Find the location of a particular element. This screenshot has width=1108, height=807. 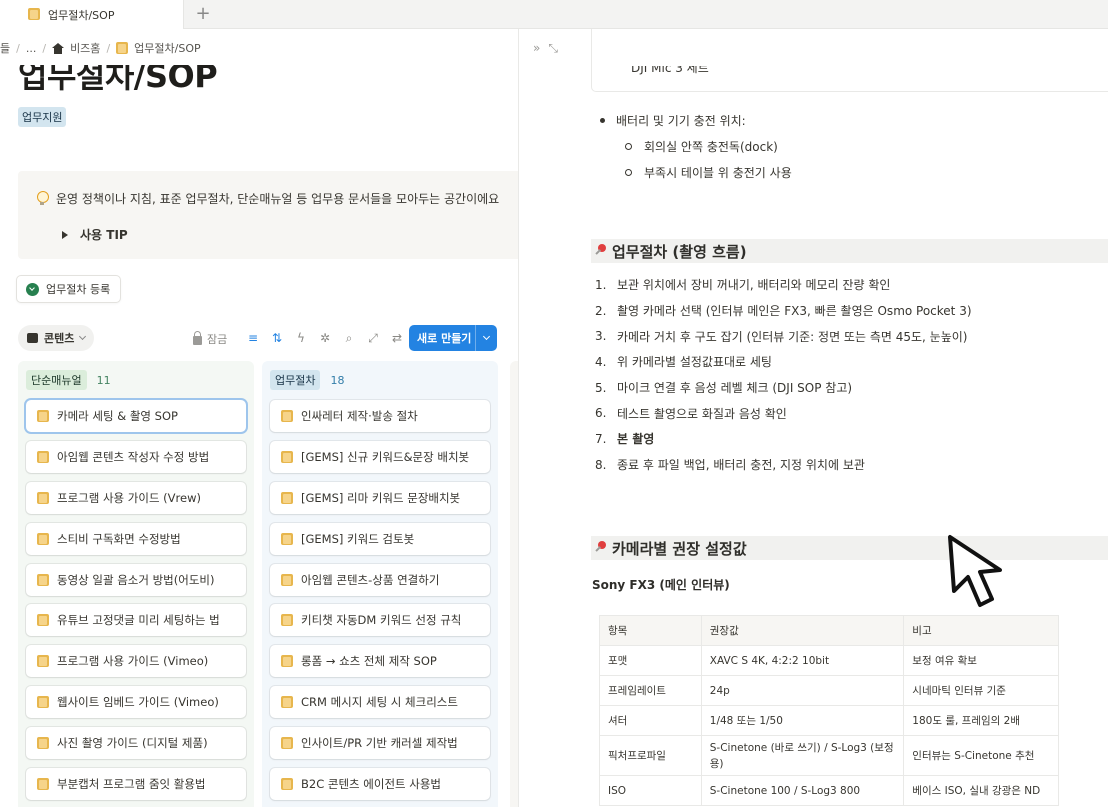

board-card: 아임웹 콘텐츠 작성자 수정 방법 is located at coordinates (136, 456).